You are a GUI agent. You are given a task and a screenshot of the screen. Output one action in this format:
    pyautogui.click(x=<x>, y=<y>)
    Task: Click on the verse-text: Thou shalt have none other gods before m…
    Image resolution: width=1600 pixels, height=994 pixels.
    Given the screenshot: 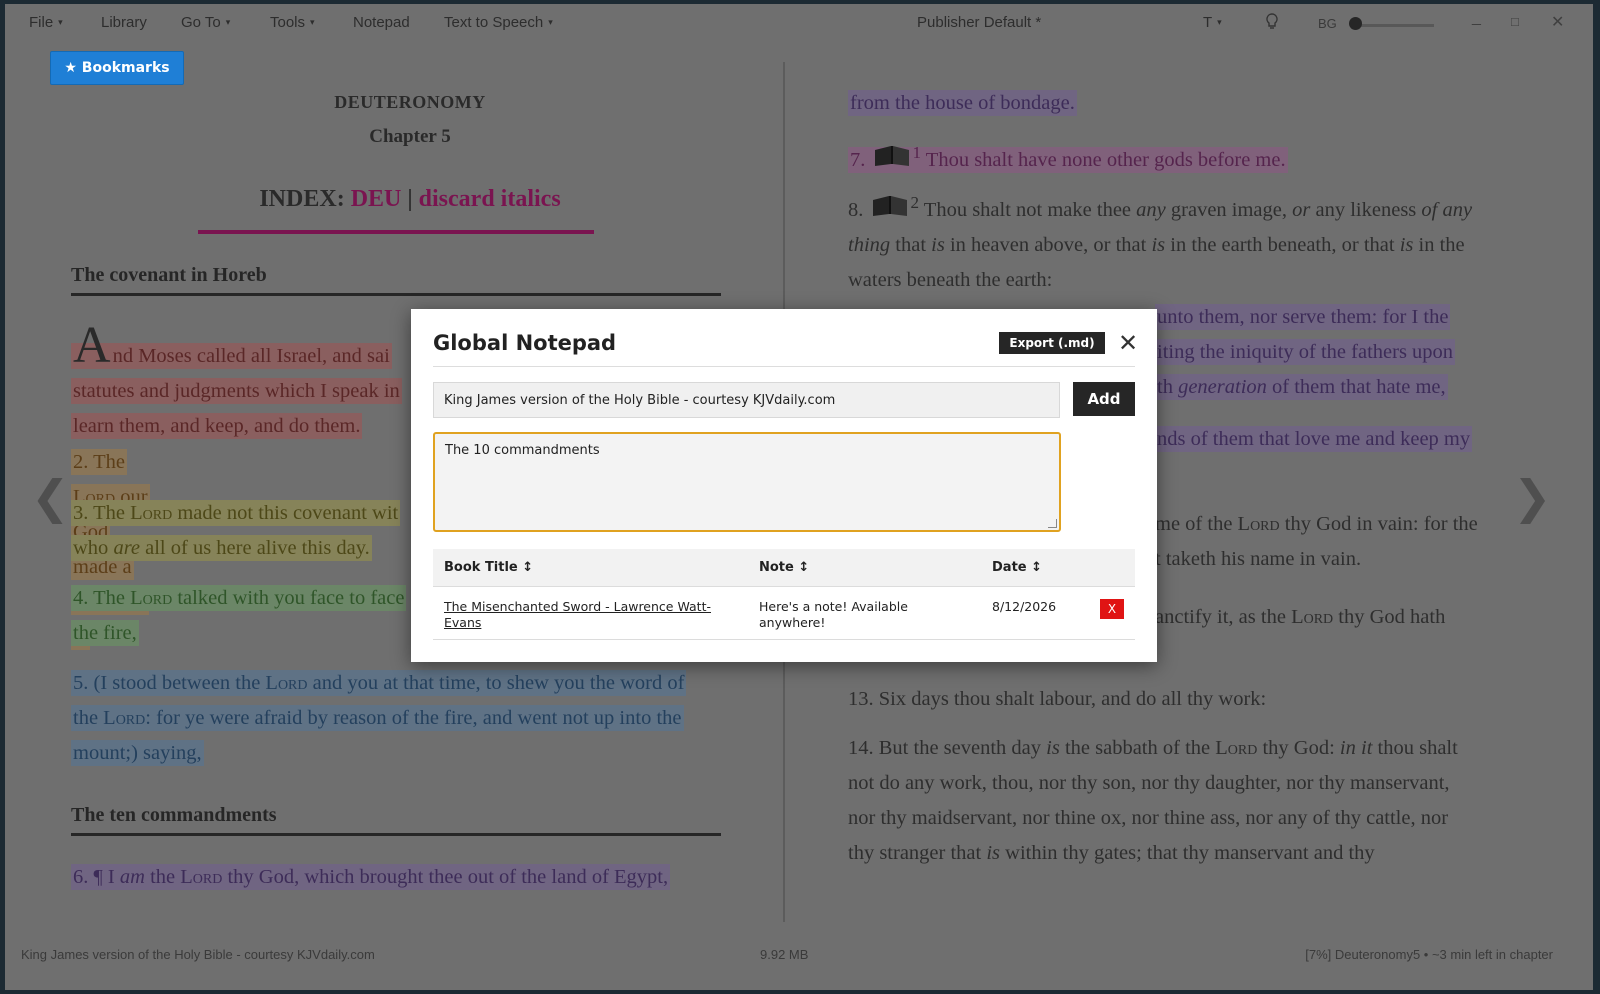 What is the action you would take?
    pyautogui.click(x=1103, y=159)
    